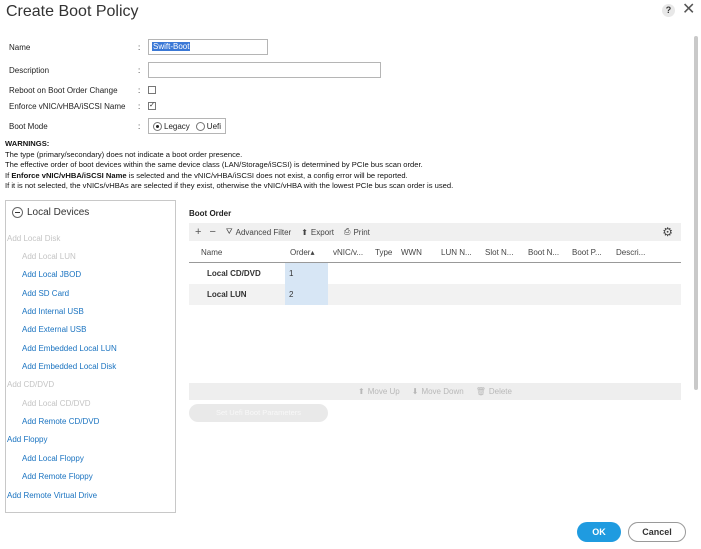 This screenshot has width=701, height=549. I want to click on column-header: Order▴, so click(306, 252).